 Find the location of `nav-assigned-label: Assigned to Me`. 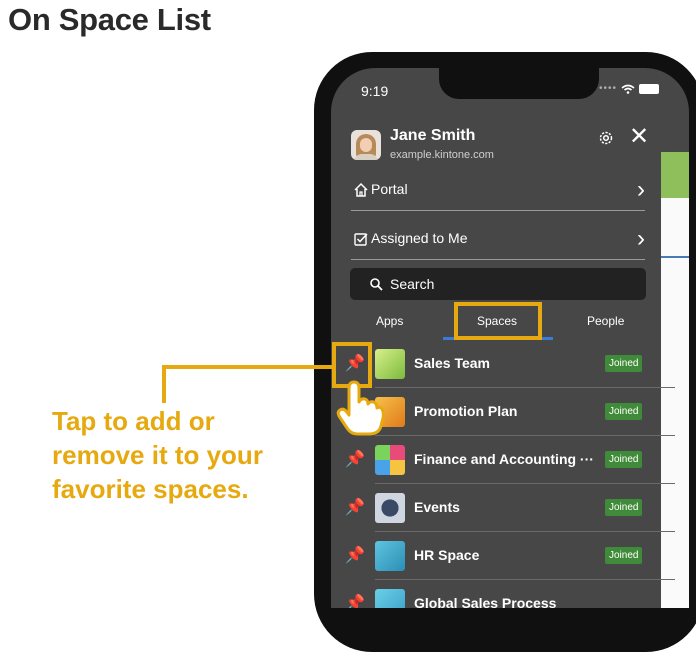

nav-assigned-label: Assigned to Me is located at coordinates (419, 238).